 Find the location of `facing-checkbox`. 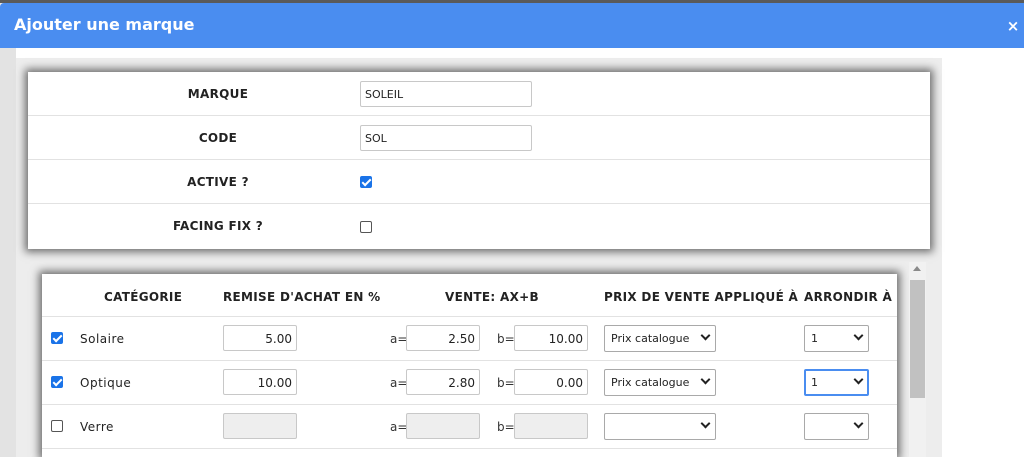

facing-checkbox is located at coordinates (366, 227).